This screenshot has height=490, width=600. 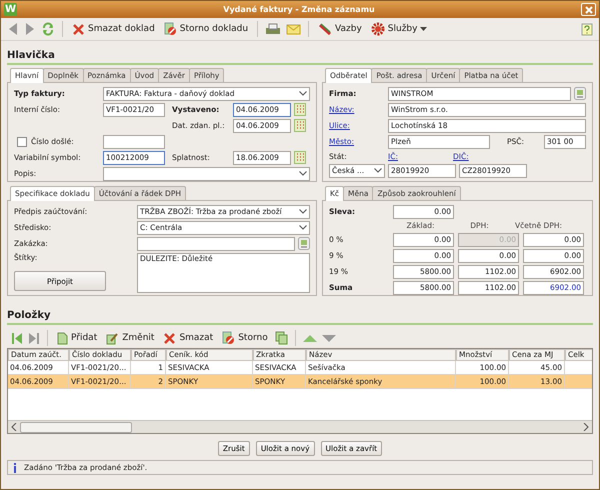 I want to click on close-button, so click(x=588, y=9).